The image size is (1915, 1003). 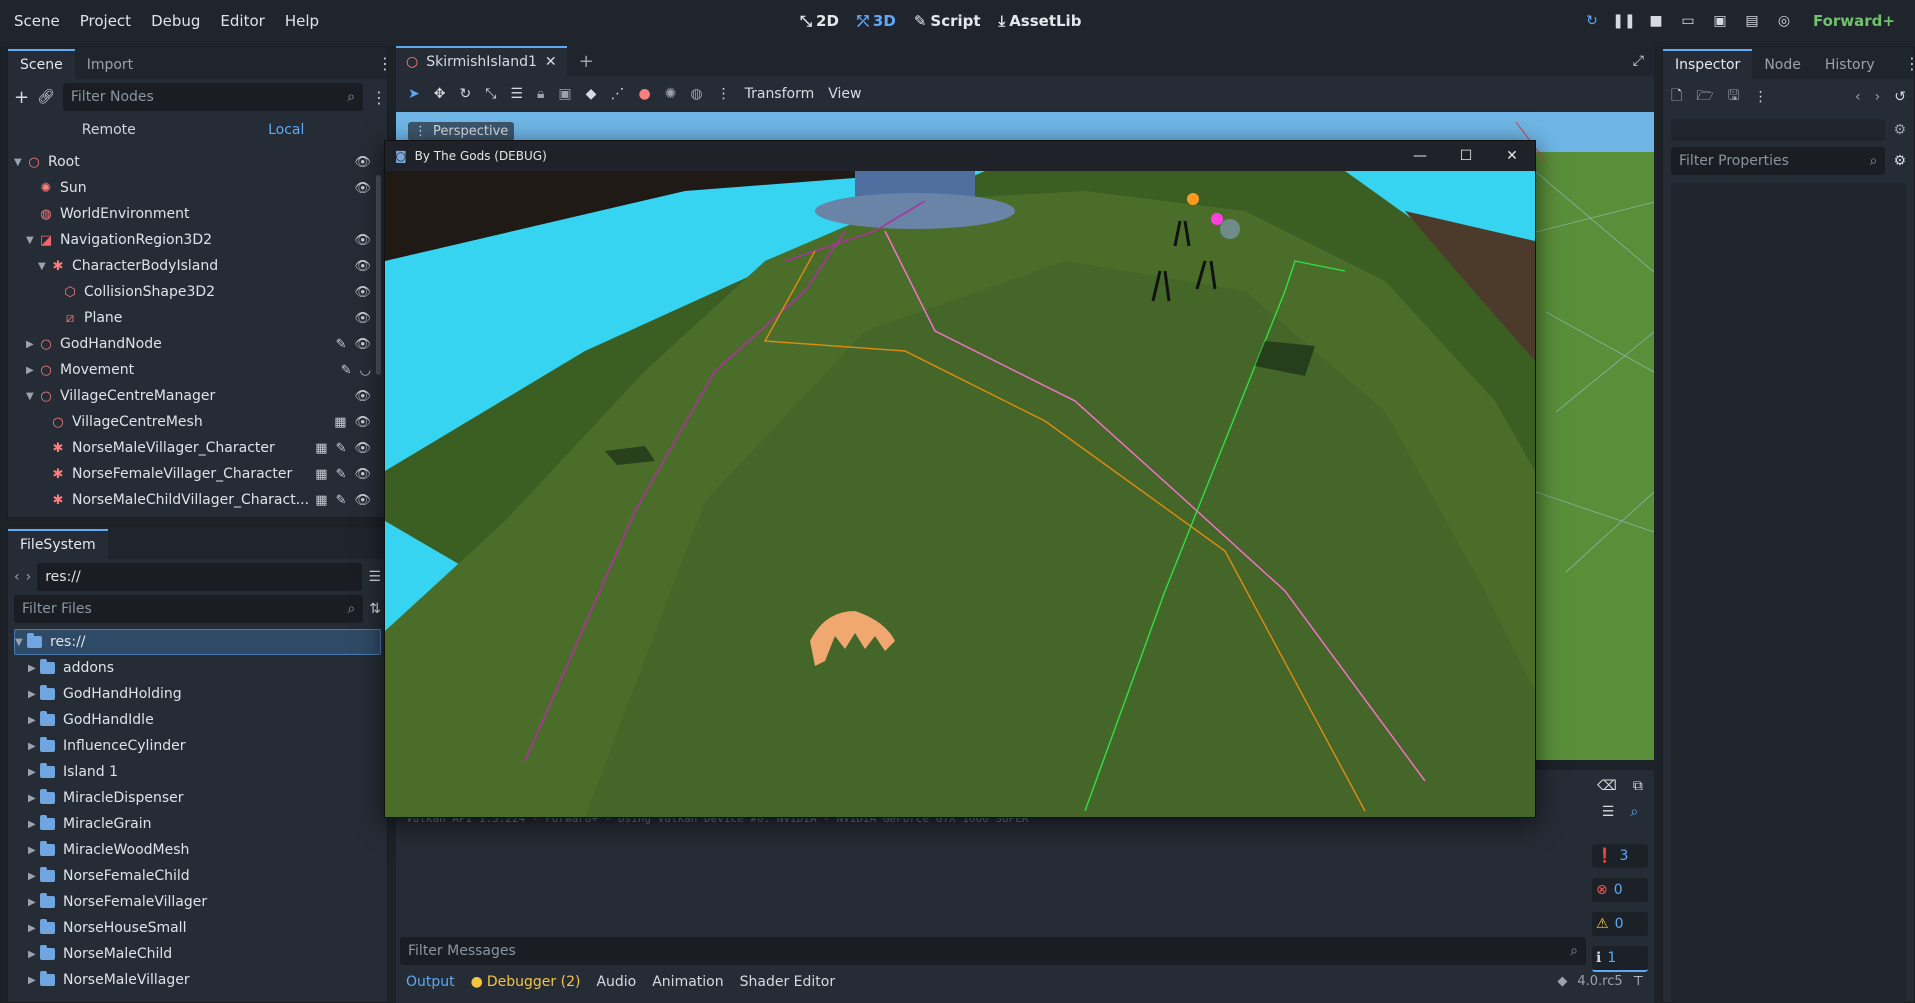 What do you see at coordinates (724, 94) in the screenshot?
I see `viewport-menu-icon: ⋮` at bounding box center [724, 94].